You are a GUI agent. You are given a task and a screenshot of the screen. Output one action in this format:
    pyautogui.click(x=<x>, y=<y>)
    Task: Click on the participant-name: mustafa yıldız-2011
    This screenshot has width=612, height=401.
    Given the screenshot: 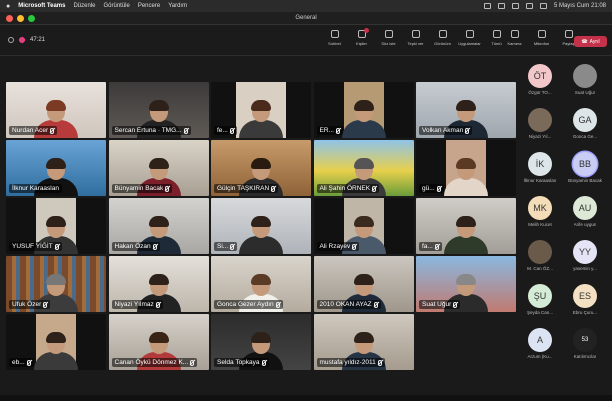 What is the action you would take?
    pyautogui.click(x=350, y=362)
    